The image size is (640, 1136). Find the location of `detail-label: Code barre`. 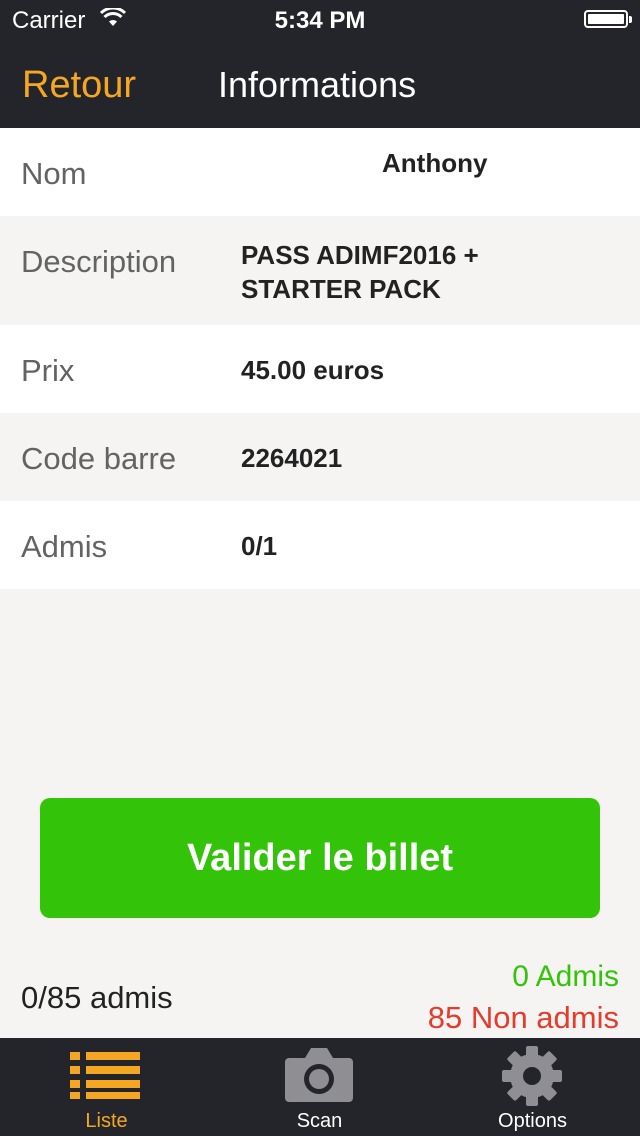

detail-label: Code barre is located at coordinates (99, 458).